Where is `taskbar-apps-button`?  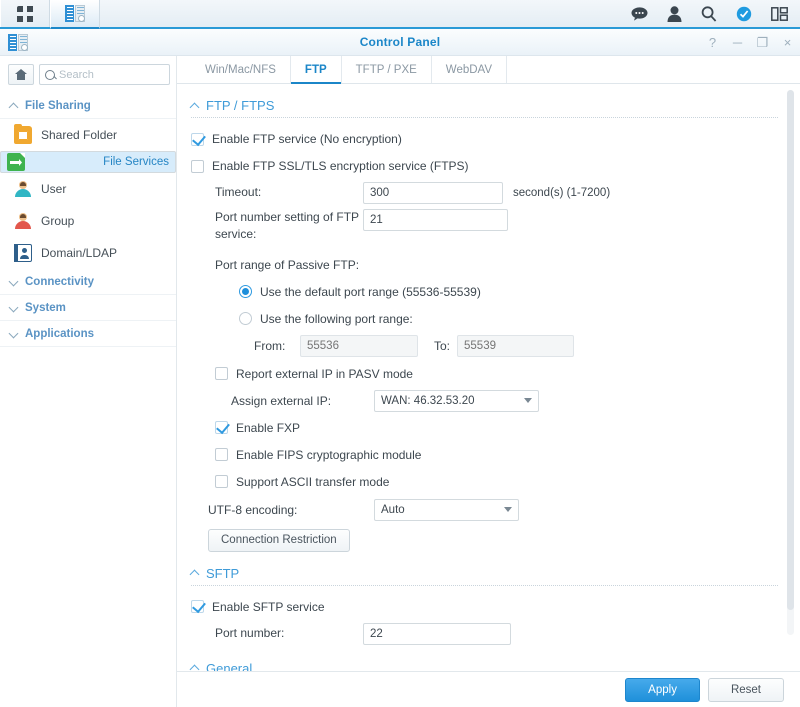 taskbar-apps-button is located at coordinates (25, 13).